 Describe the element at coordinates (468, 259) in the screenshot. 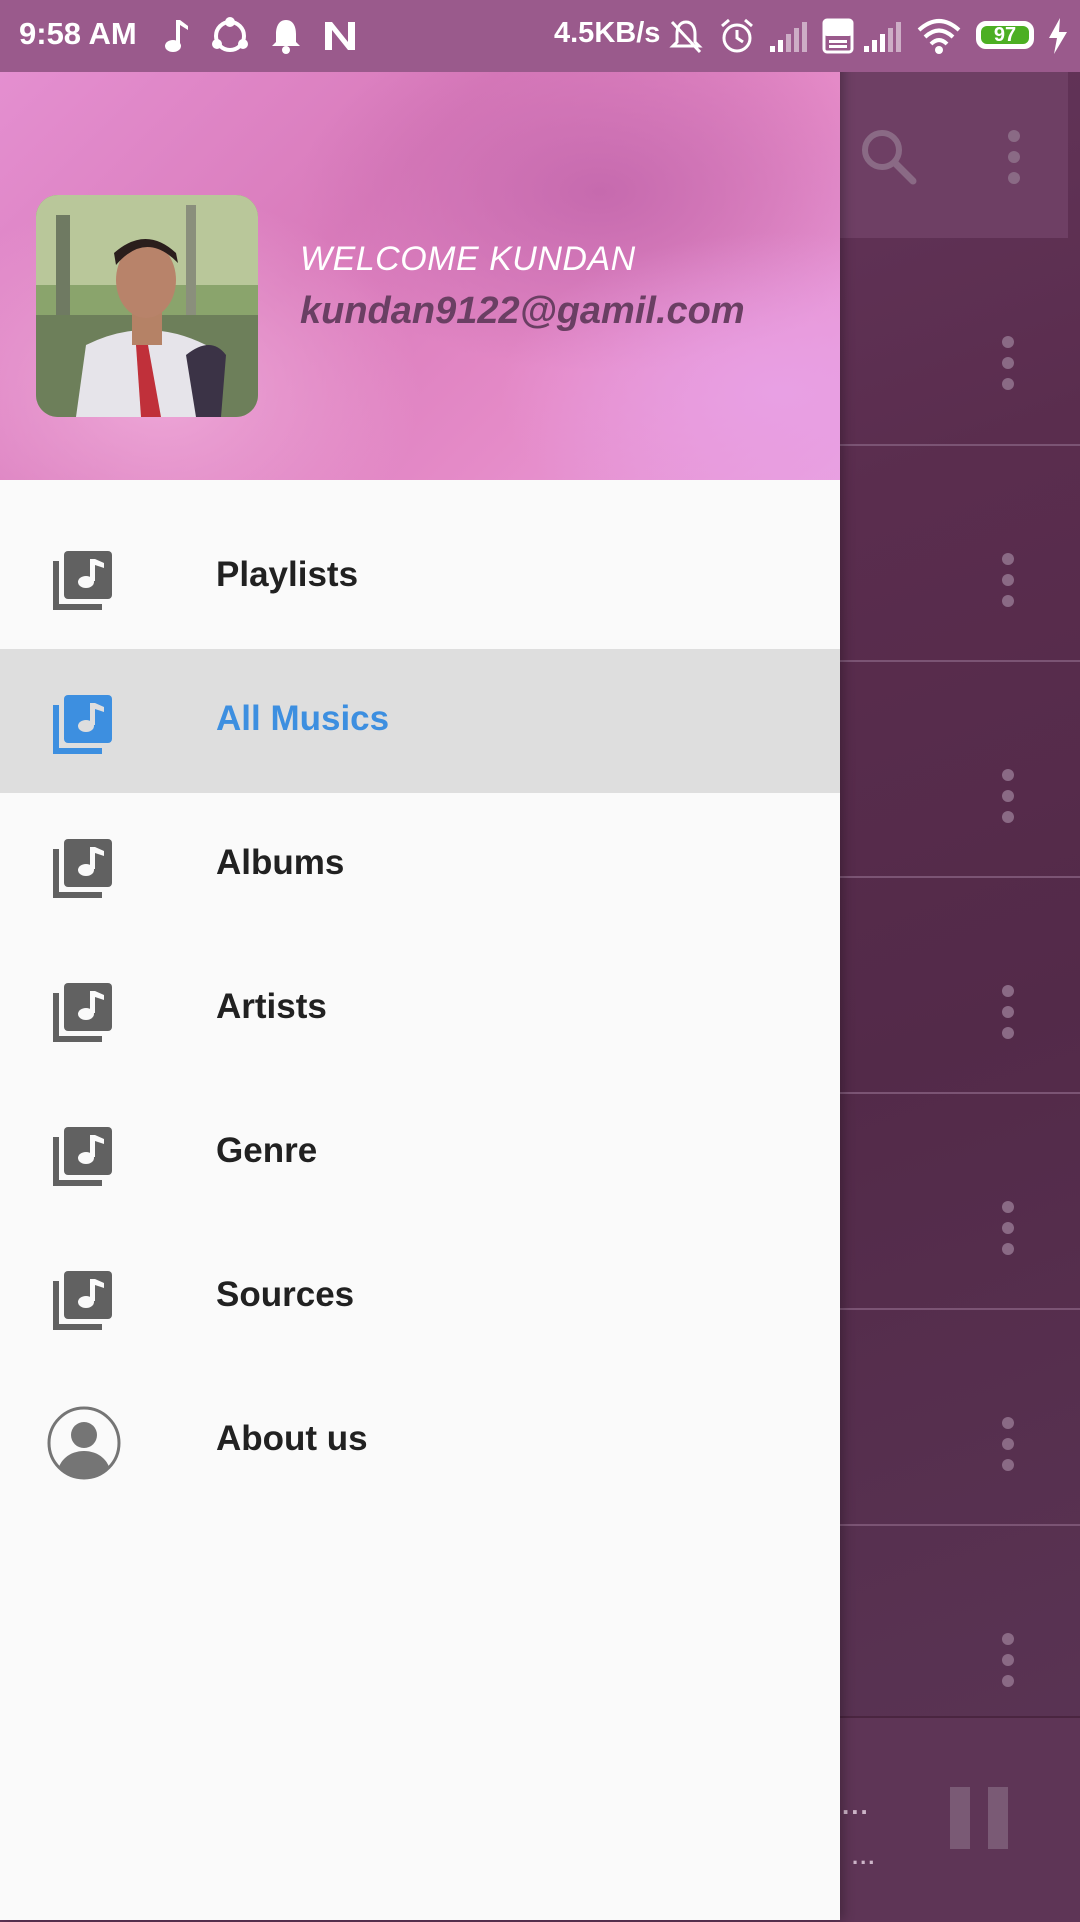

I see `welcome-text: WELCOME KUNDAN` at that location.